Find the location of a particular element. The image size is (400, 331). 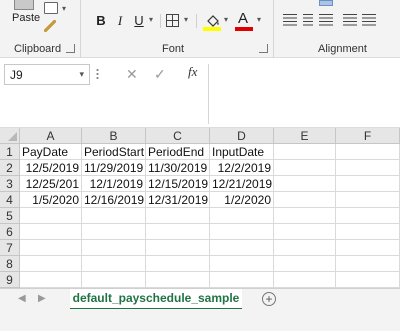

name-box: J9 ▾ is located at coordinates (47, 74).